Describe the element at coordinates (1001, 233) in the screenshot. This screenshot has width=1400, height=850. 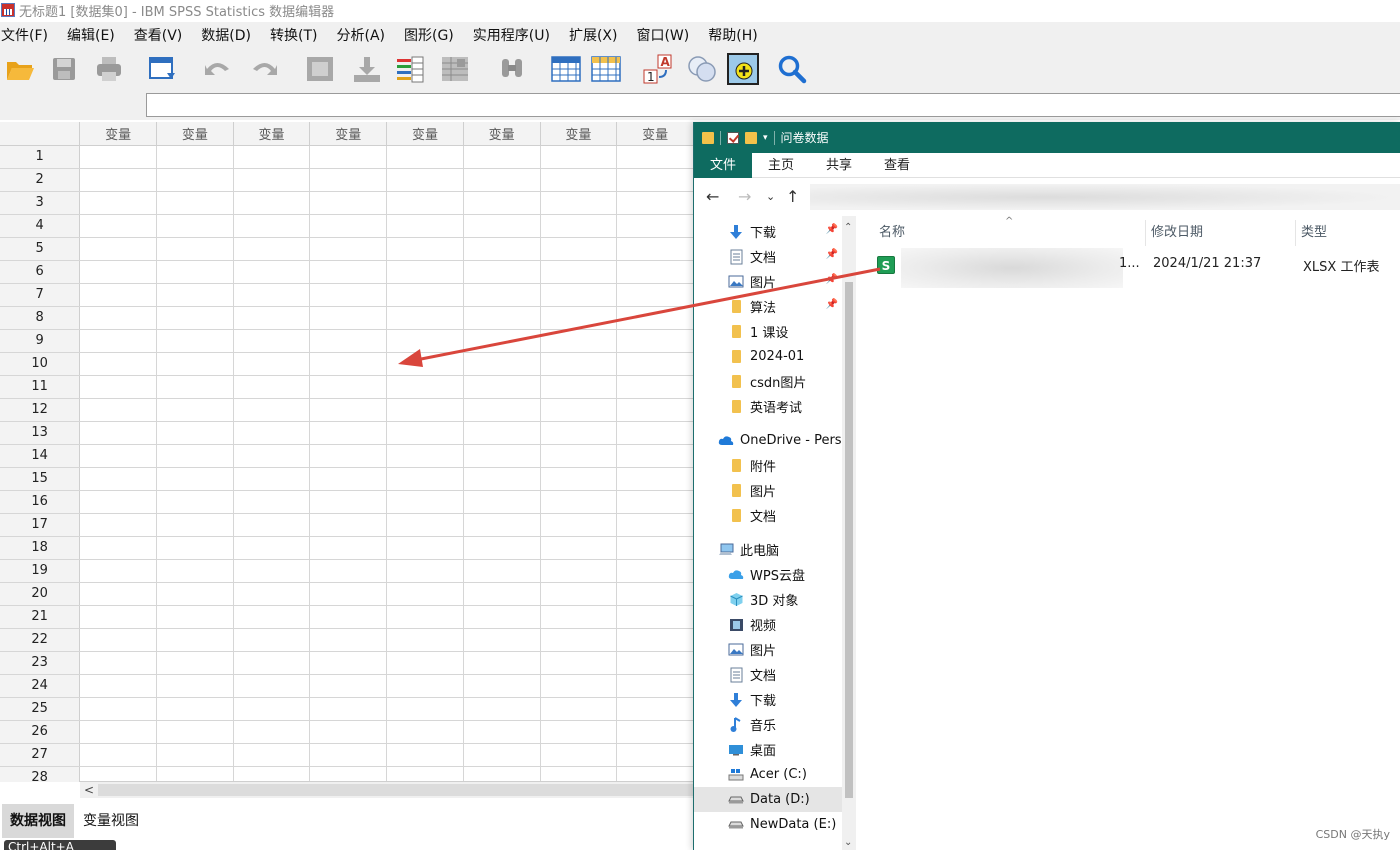
I see `column-header-name: 名称` at that location.